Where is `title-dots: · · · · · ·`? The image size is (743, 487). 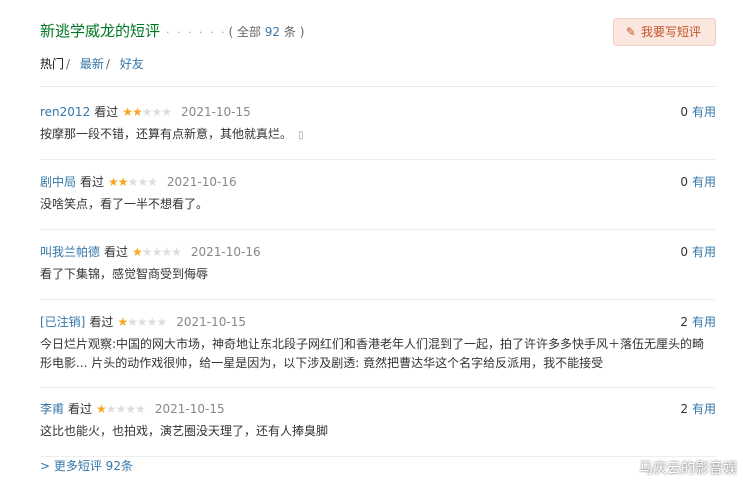
title-dots: · · · · · · is located at coordinates (196, 32).